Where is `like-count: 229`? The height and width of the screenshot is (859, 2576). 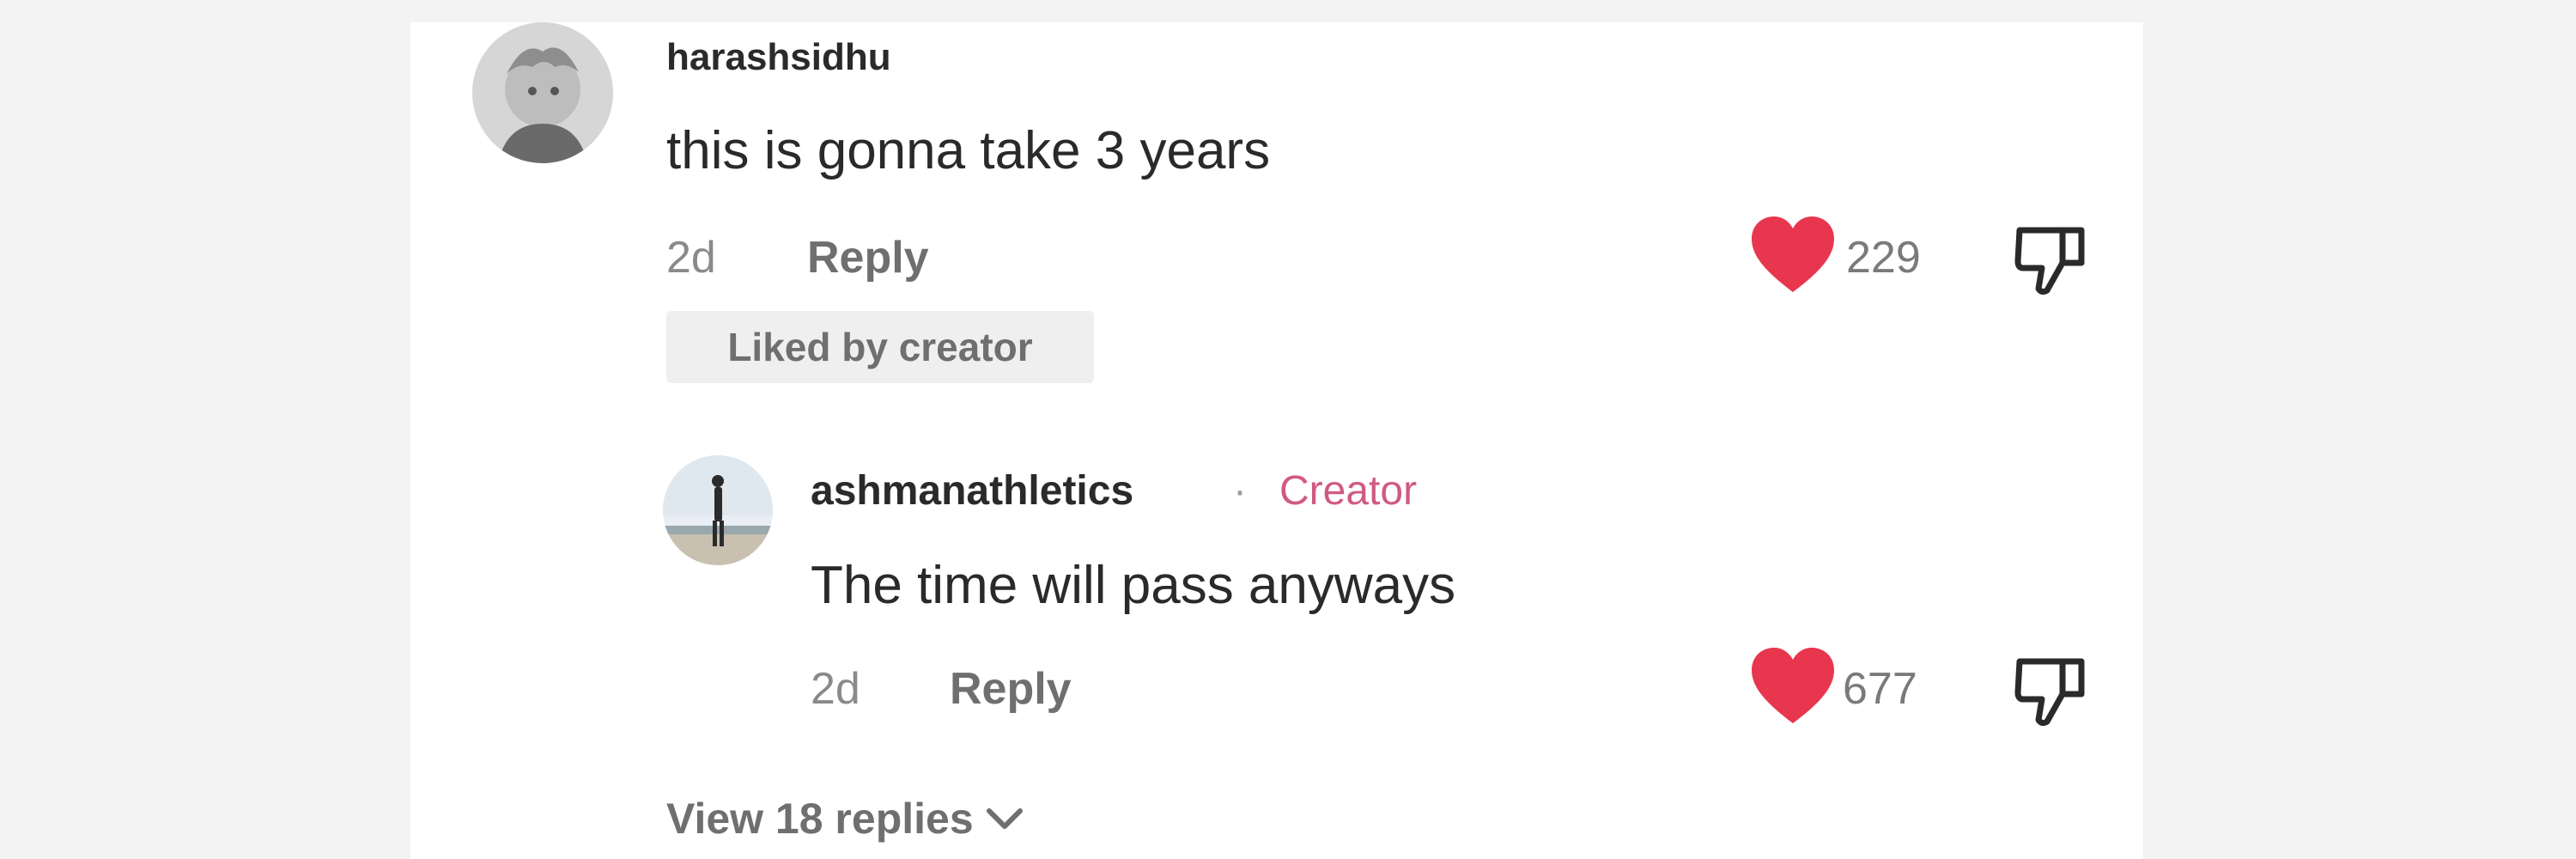
like-count: 229 is located at coordinates (1884, 258).